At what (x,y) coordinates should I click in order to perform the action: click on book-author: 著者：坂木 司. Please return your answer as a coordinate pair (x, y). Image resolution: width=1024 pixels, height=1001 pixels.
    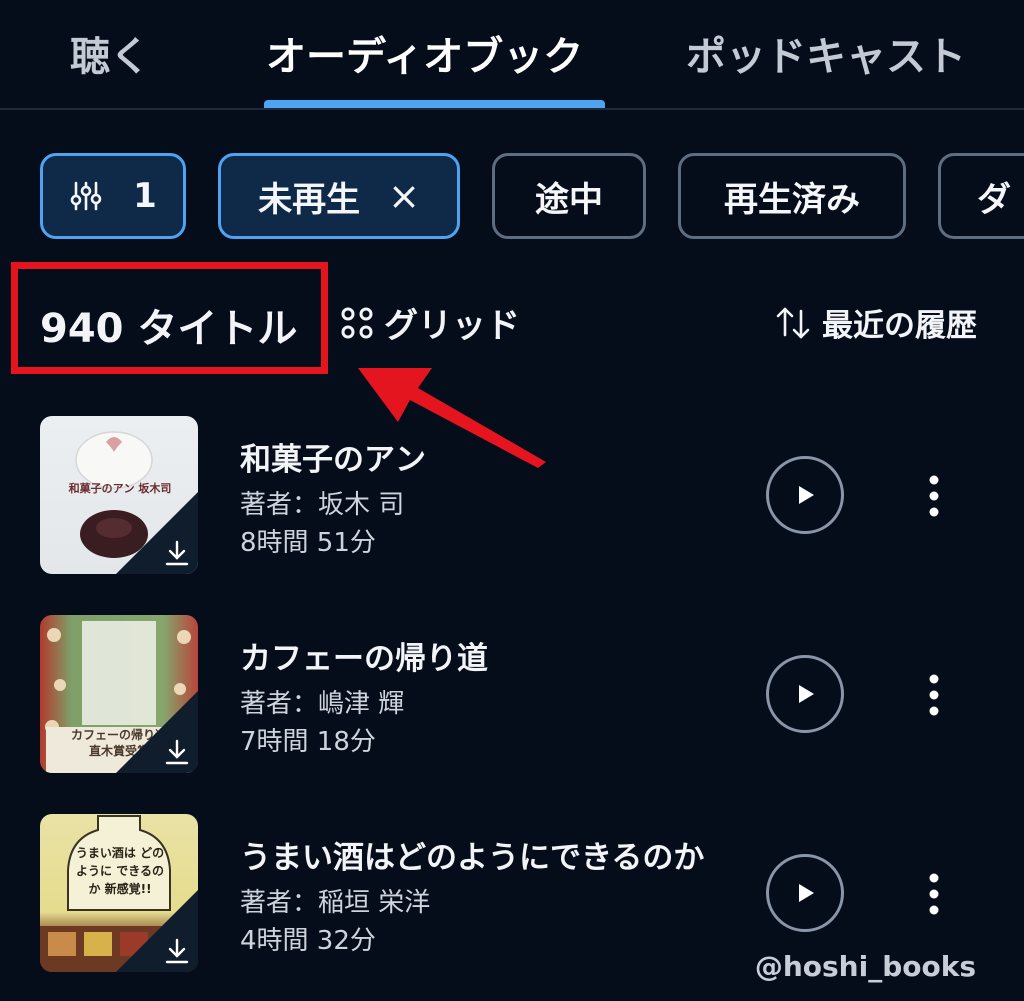
    Looking at the image, I should click on (322, 505).